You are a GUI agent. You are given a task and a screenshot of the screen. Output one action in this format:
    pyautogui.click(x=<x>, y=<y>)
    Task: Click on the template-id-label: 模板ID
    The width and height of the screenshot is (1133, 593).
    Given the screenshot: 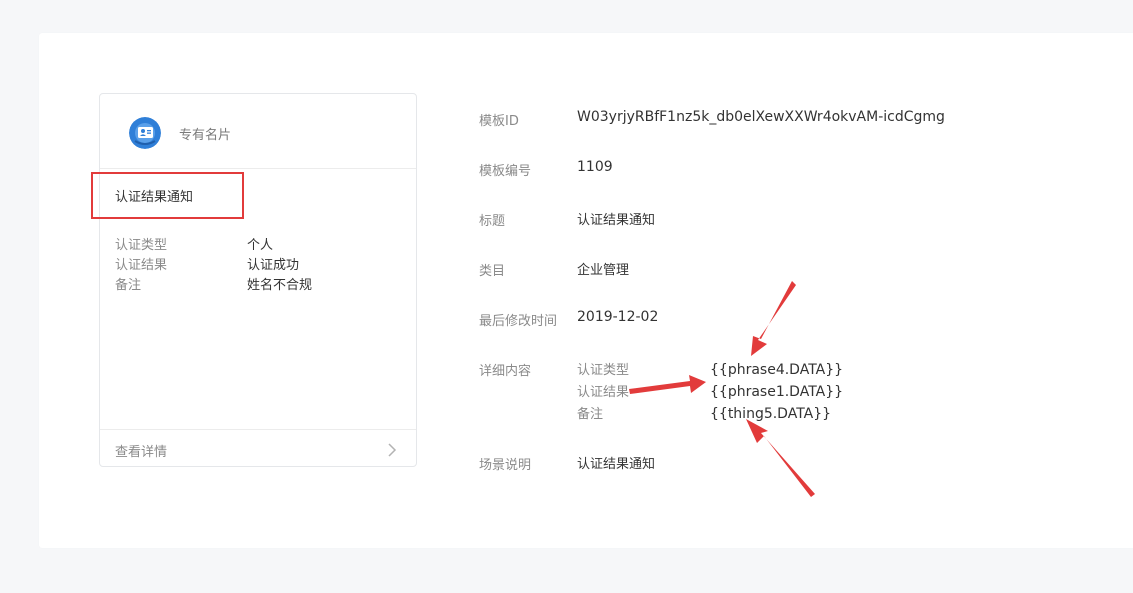 What is the action you would take?
    pyautogui.click(x=499, y=121)
    